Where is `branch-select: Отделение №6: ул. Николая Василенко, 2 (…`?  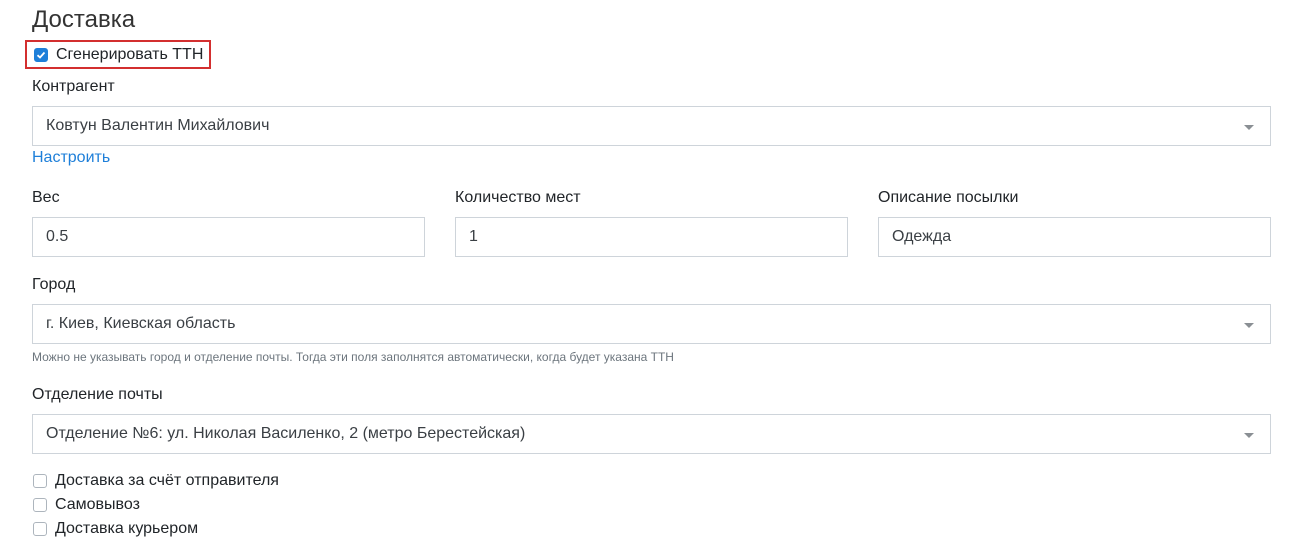 branch-select: Отделение №6: ул. Николая Василенко, 2 (… is located at coordinates (651, 434).